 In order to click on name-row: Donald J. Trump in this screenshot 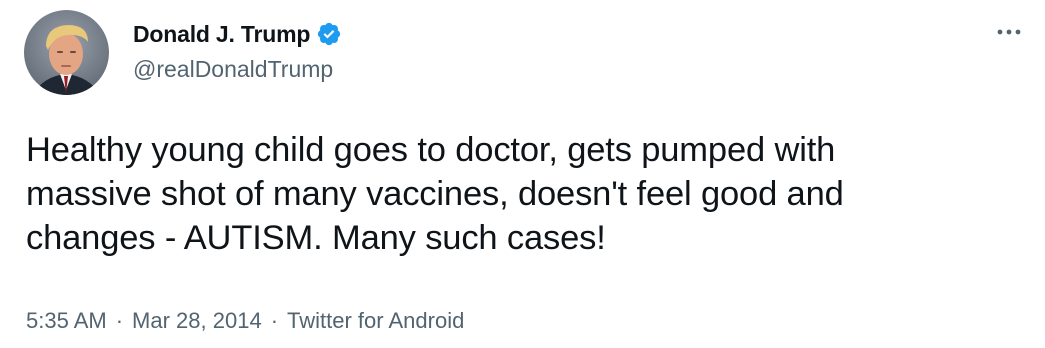, I will do `click(237, 34)`.